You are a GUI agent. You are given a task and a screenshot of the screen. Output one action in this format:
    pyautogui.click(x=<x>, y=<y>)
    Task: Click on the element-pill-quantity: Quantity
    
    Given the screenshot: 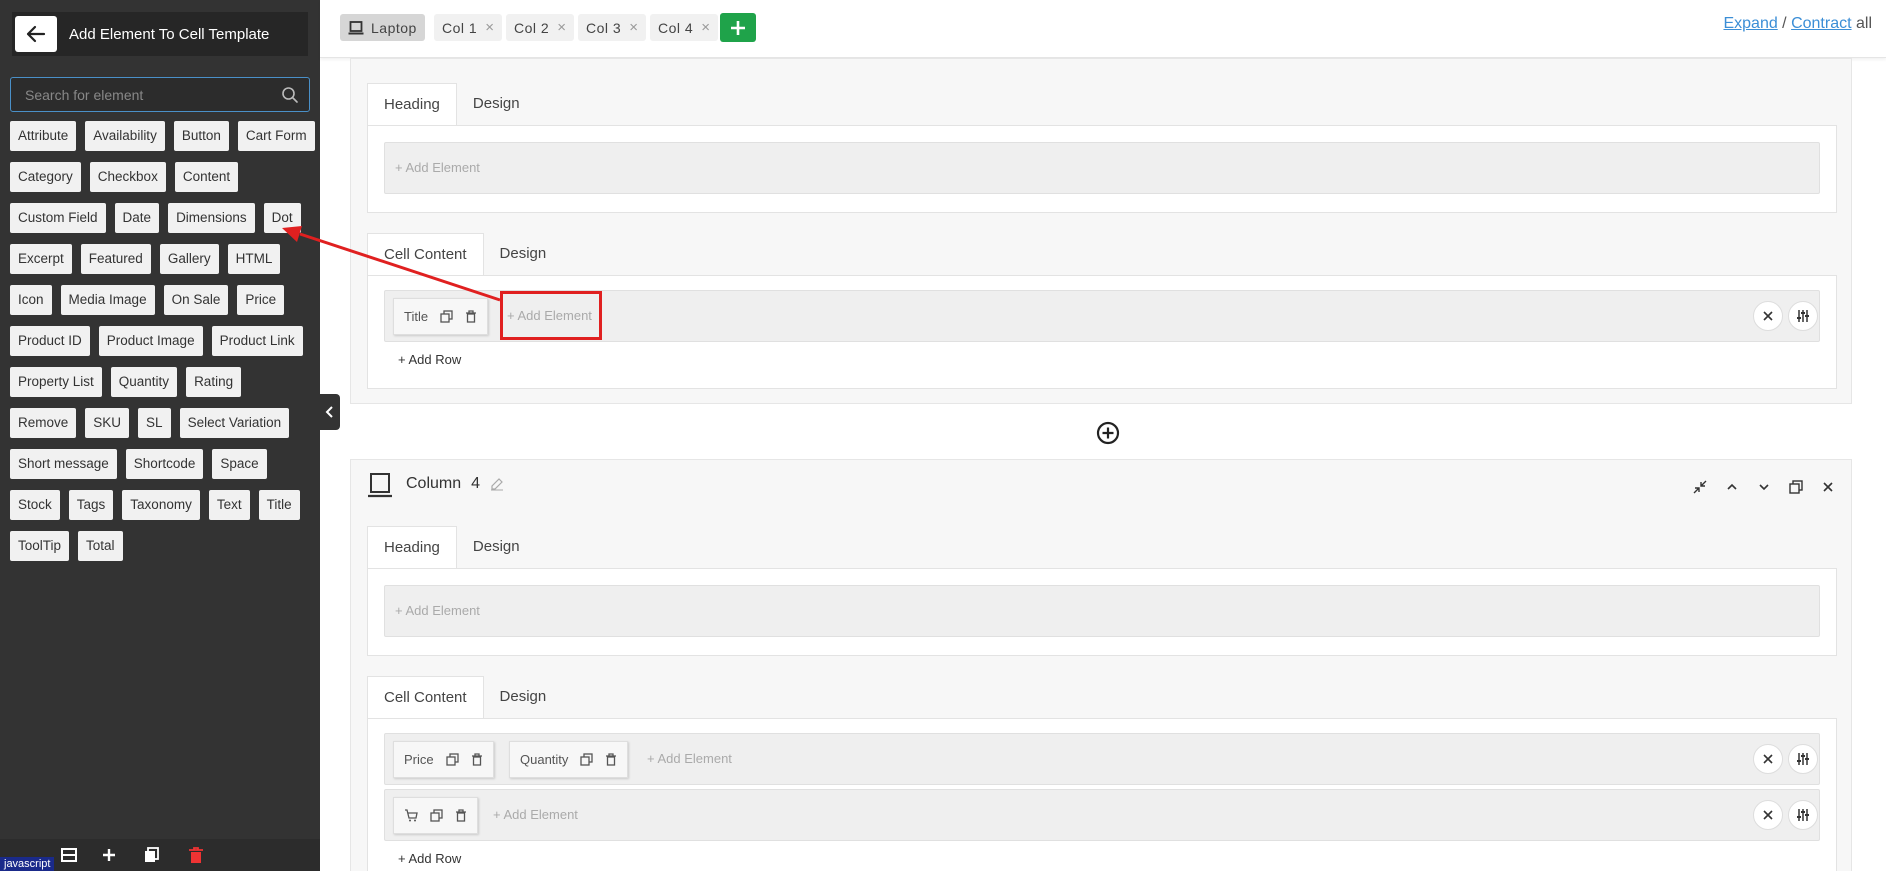 What is the action you would take?
    pyautogui.click(x=569, y=759)
    